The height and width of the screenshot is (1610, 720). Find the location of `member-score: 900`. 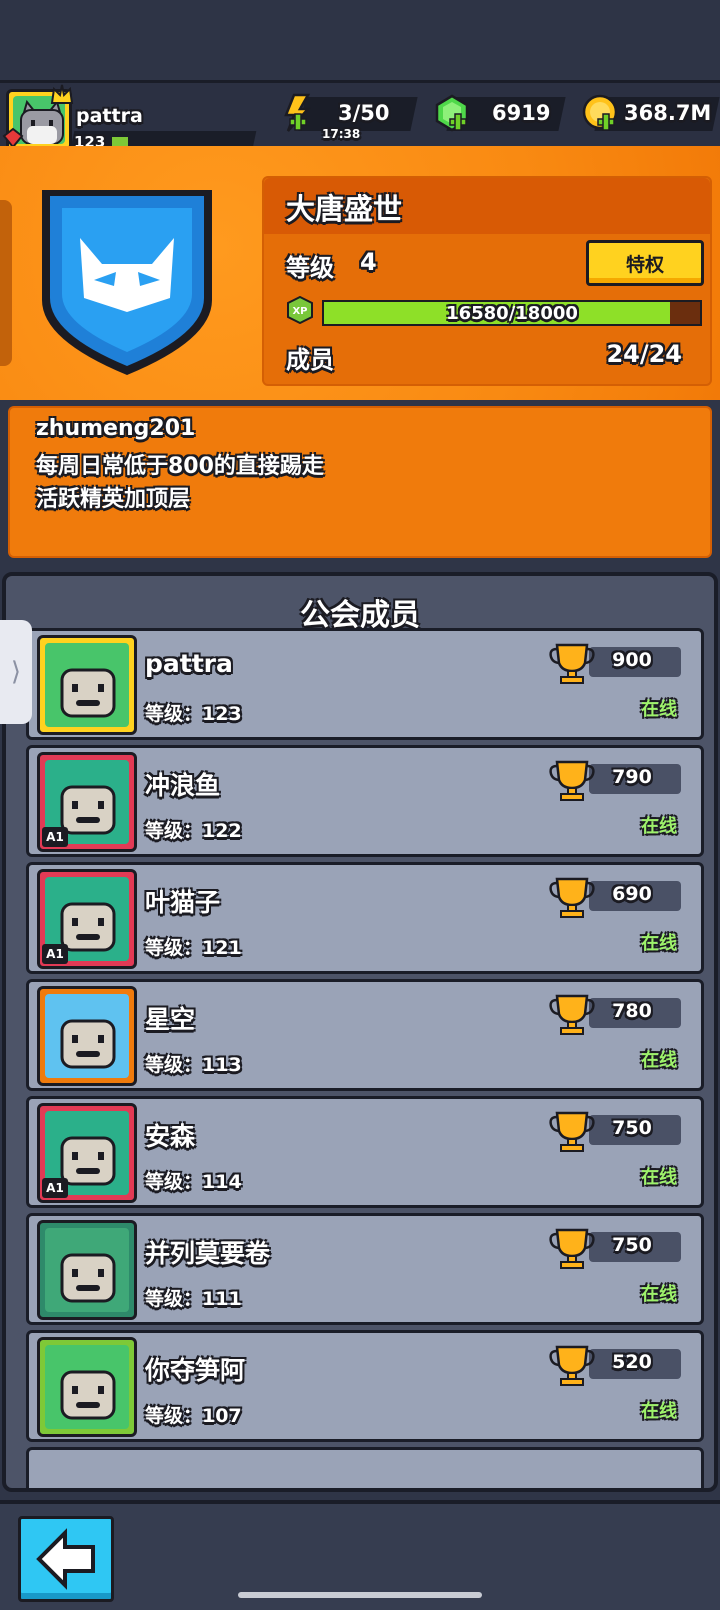

member-score: 900 is located at coordinates (632, 660).